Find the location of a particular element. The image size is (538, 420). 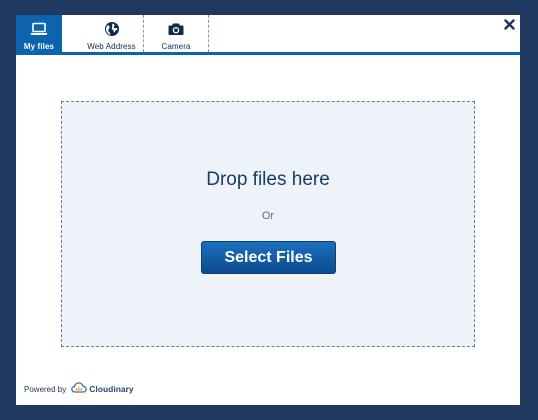

or-separator: Or is located at coordinates (268, 216).